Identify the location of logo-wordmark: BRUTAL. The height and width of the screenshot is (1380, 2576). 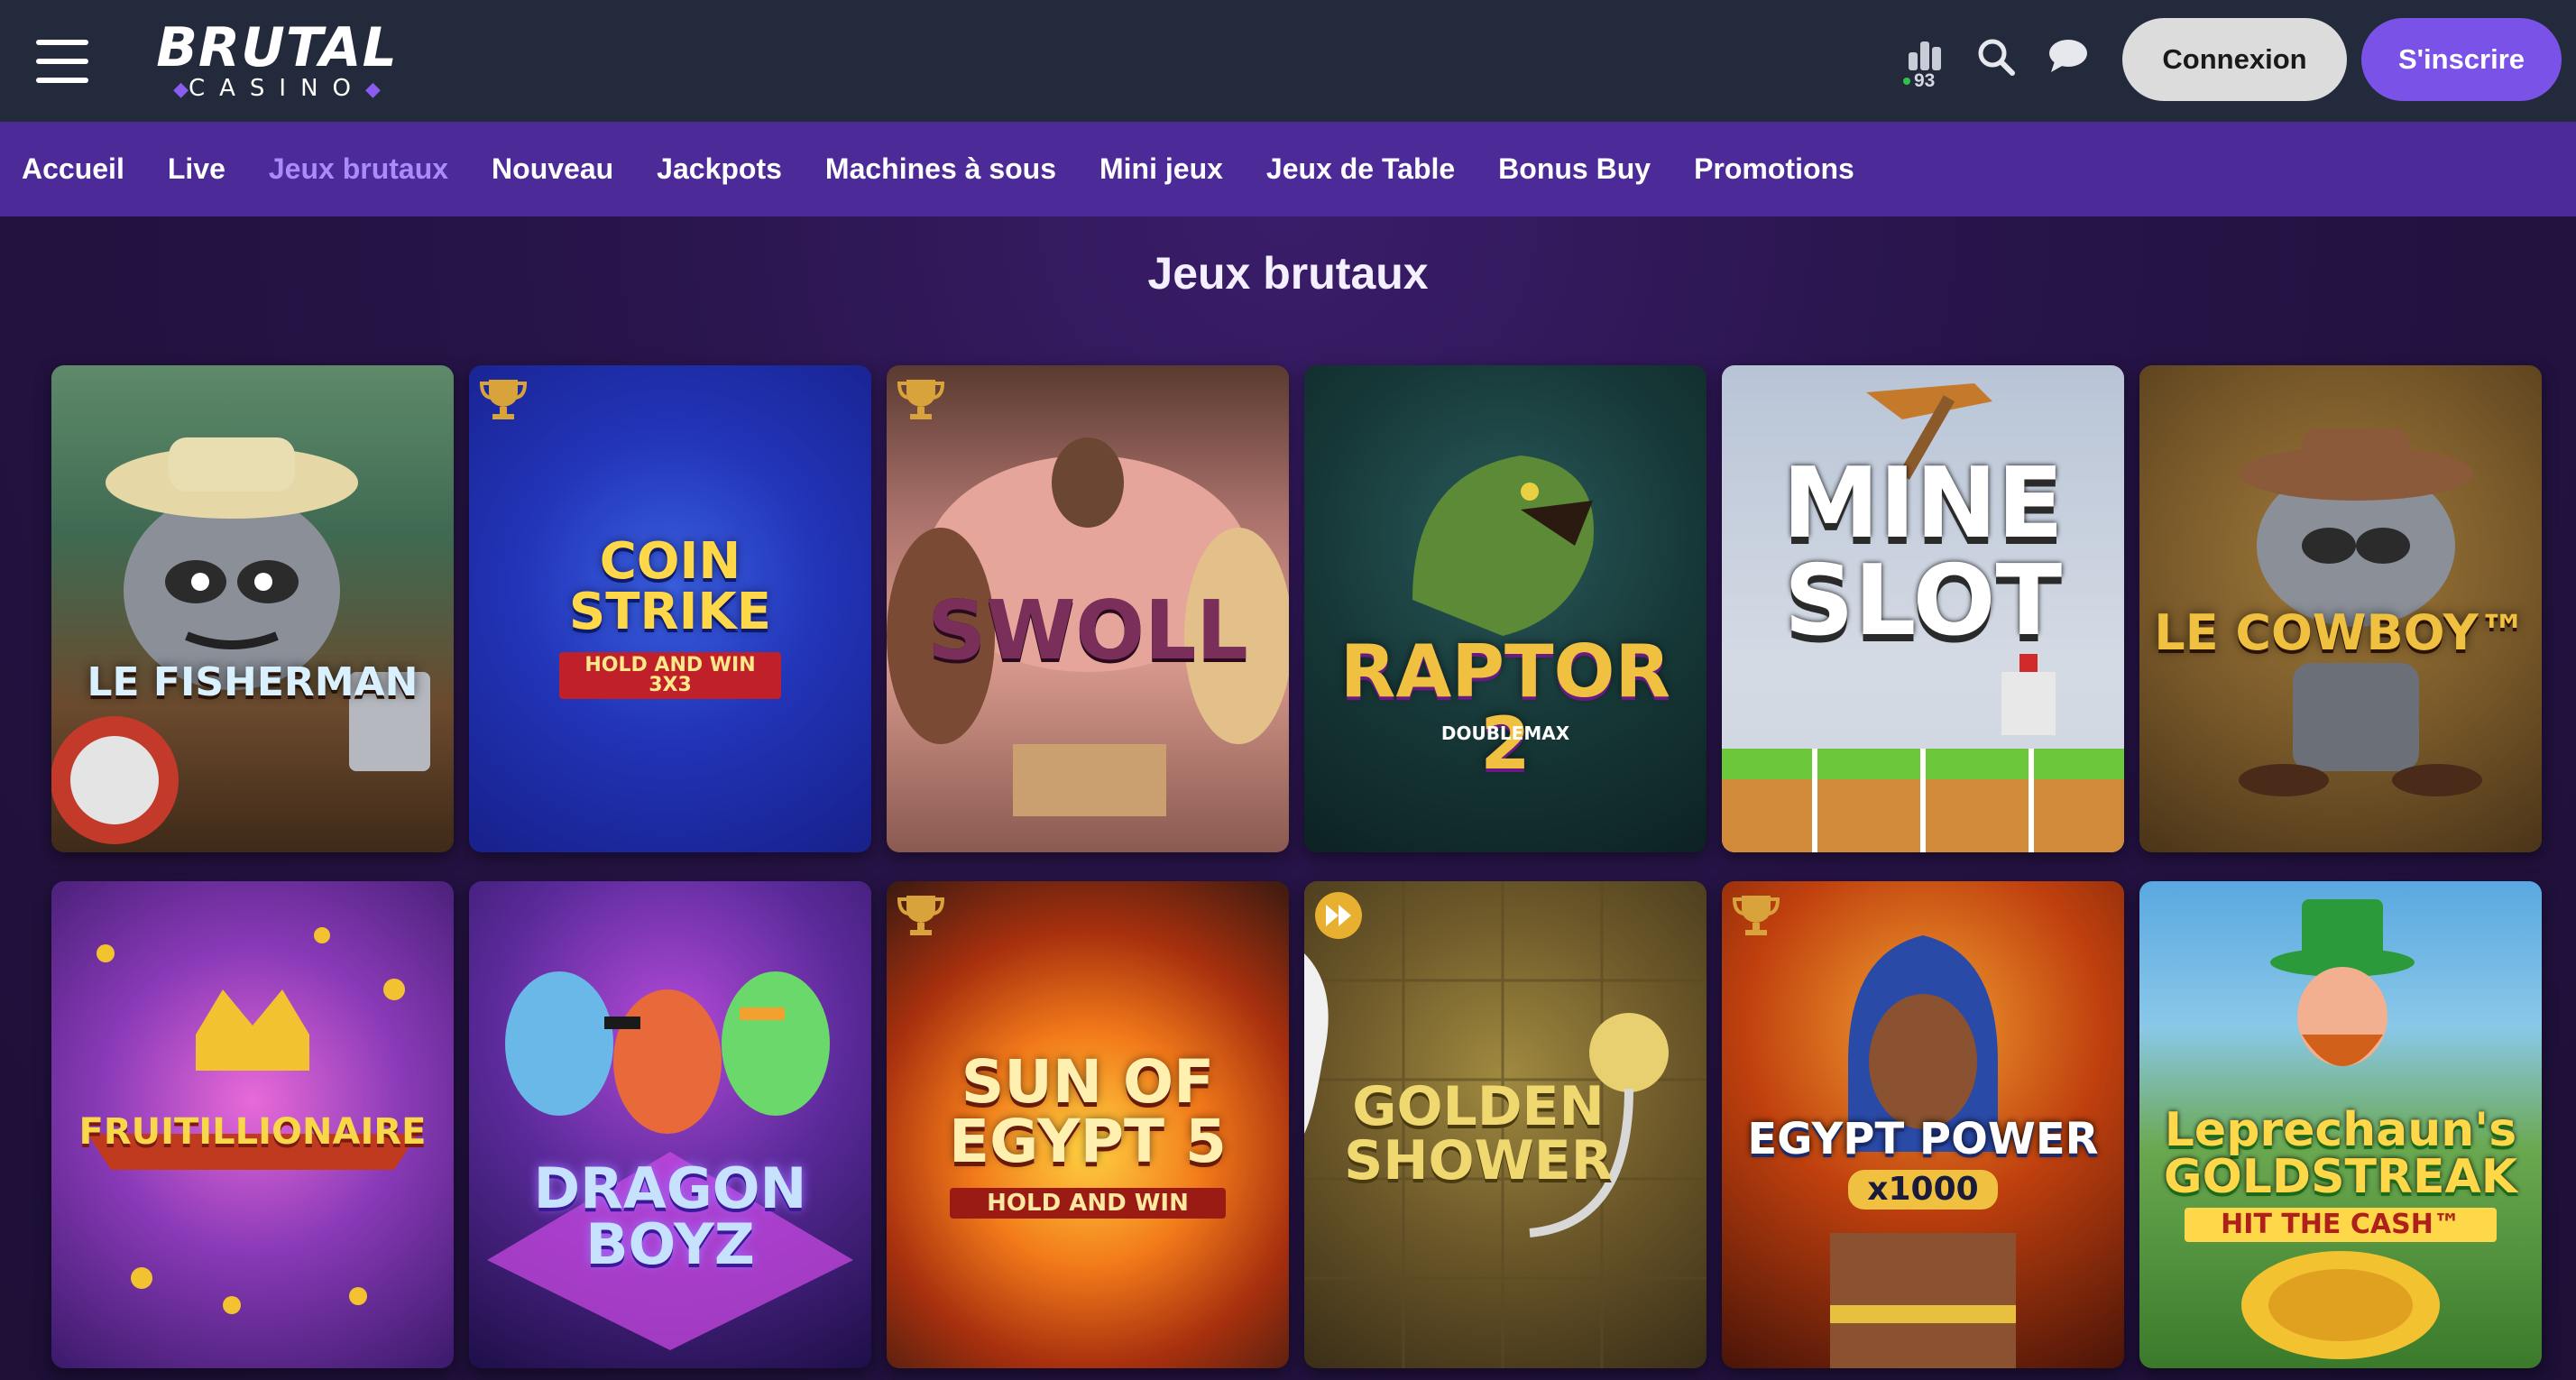
(277, 48).